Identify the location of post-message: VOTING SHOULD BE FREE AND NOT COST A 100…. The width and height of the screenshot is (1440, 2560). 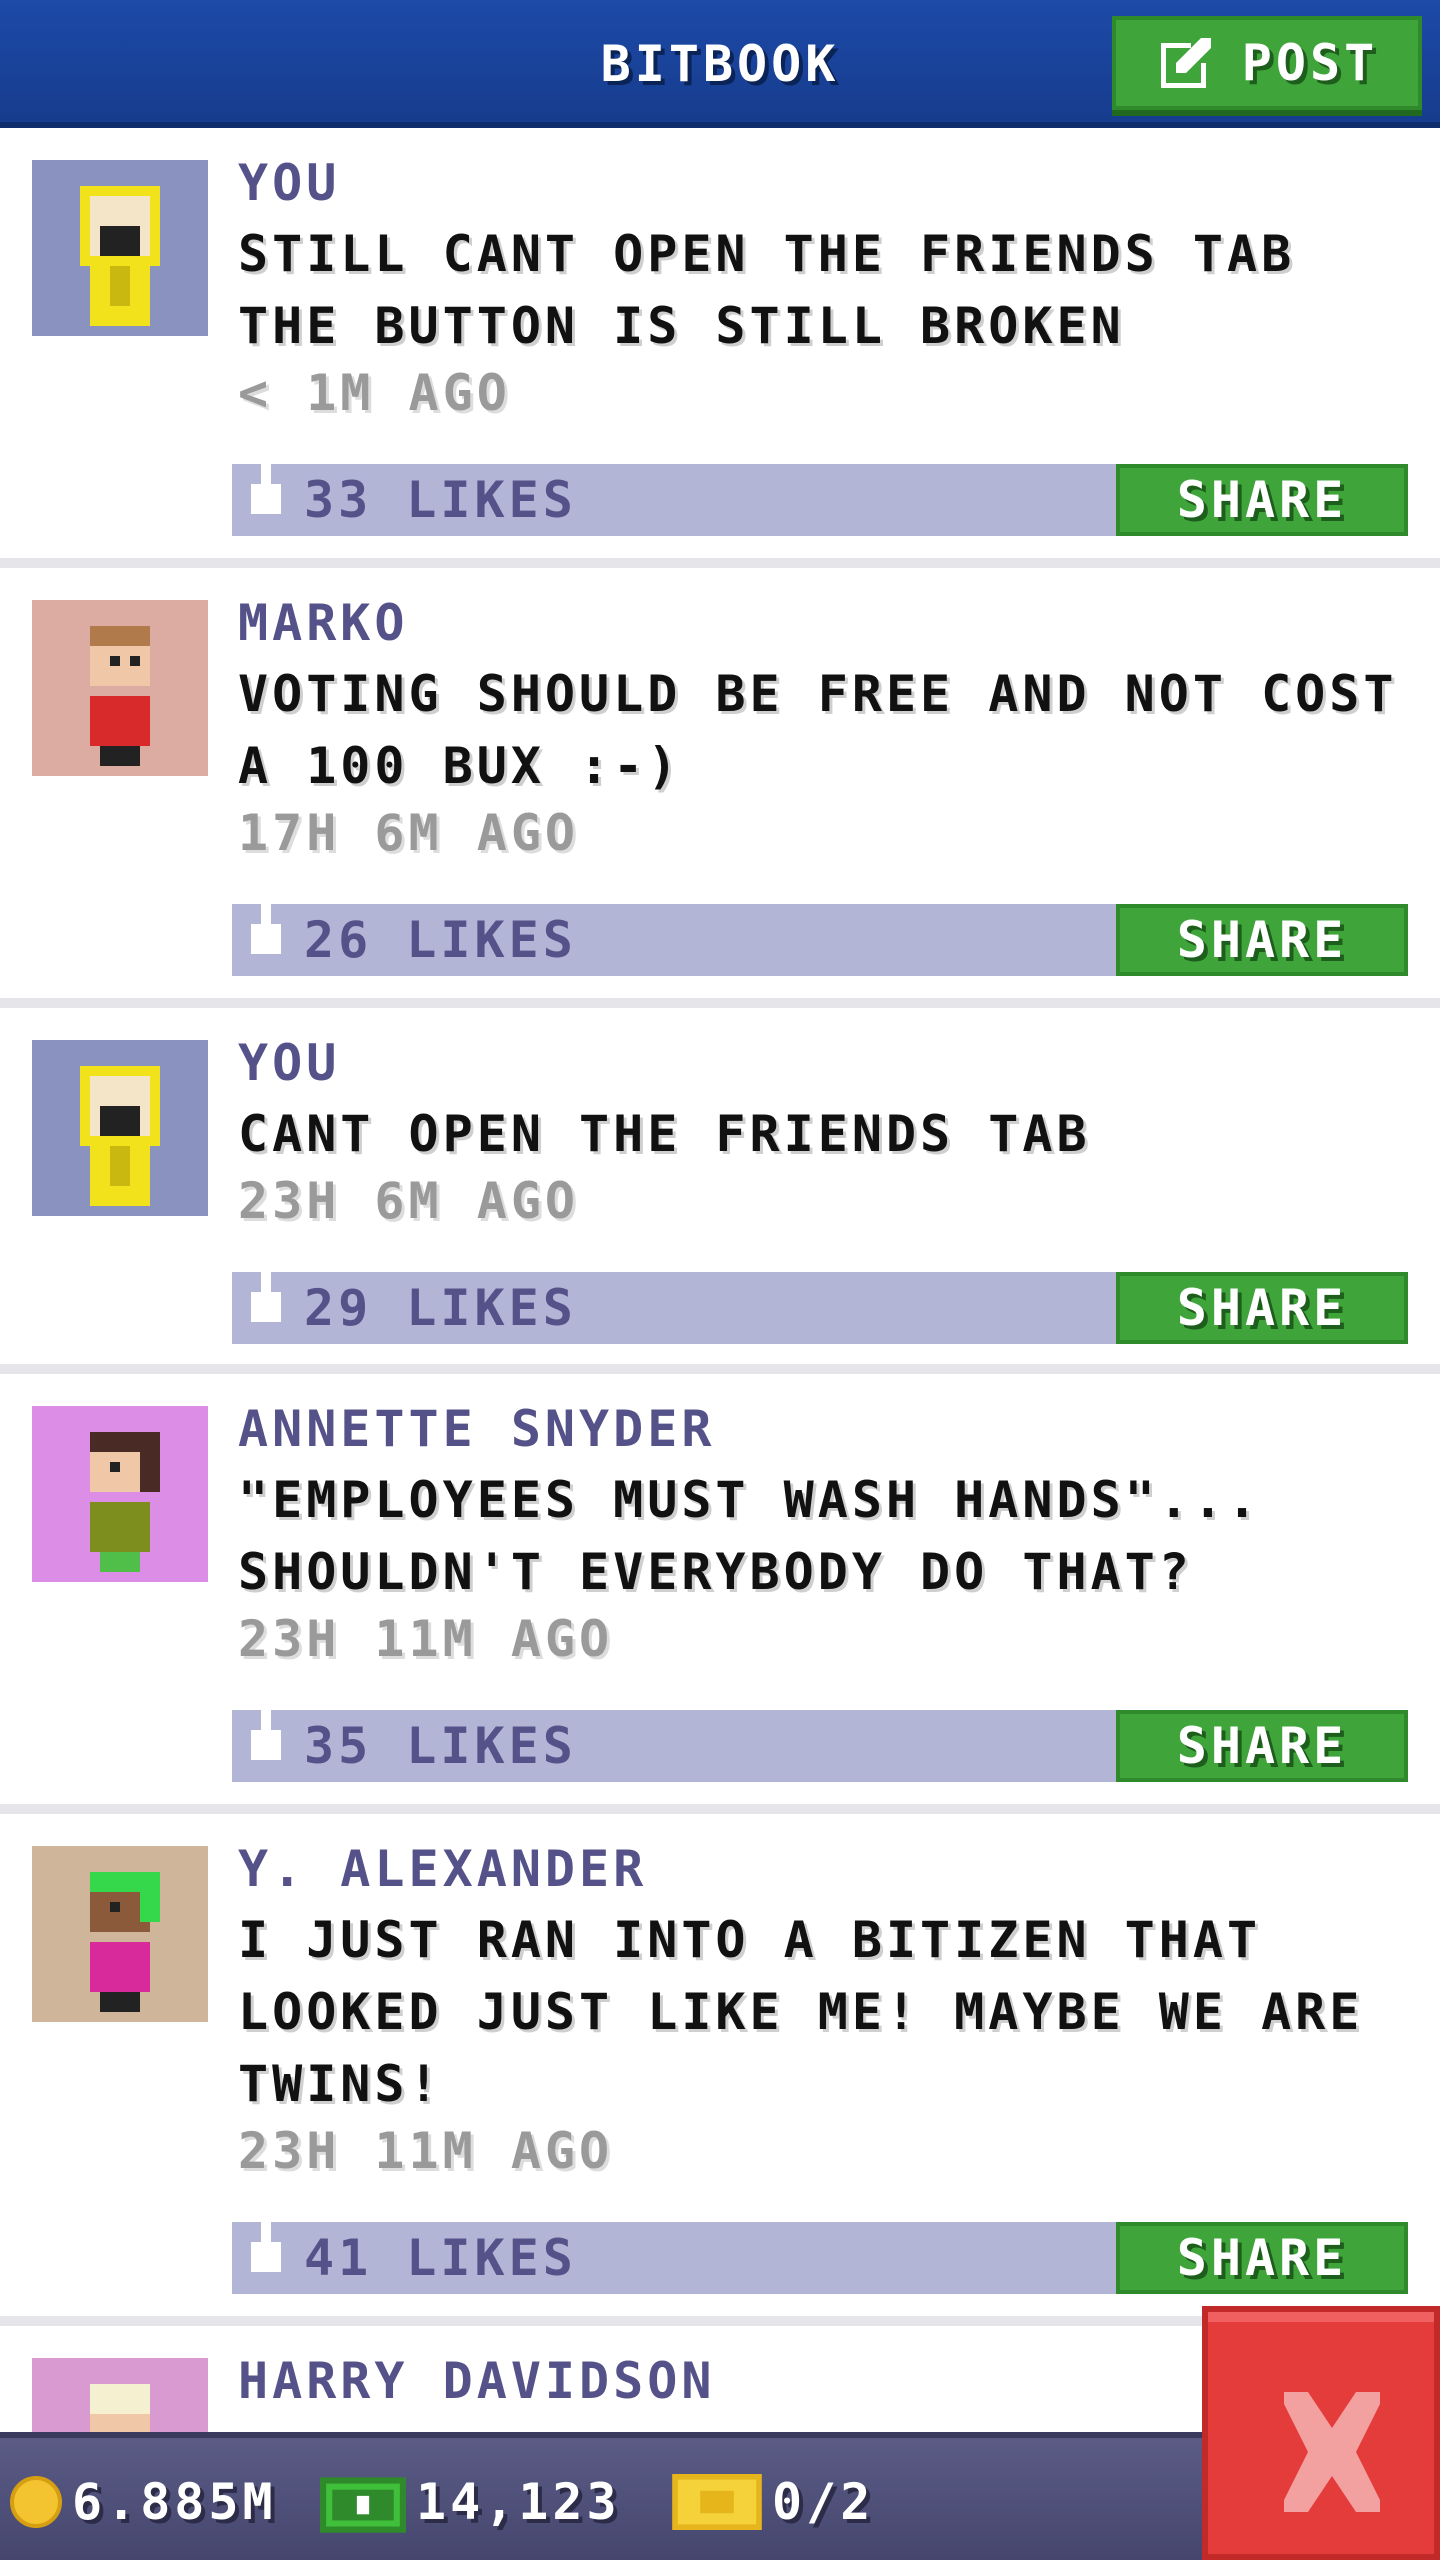
(818, 730).